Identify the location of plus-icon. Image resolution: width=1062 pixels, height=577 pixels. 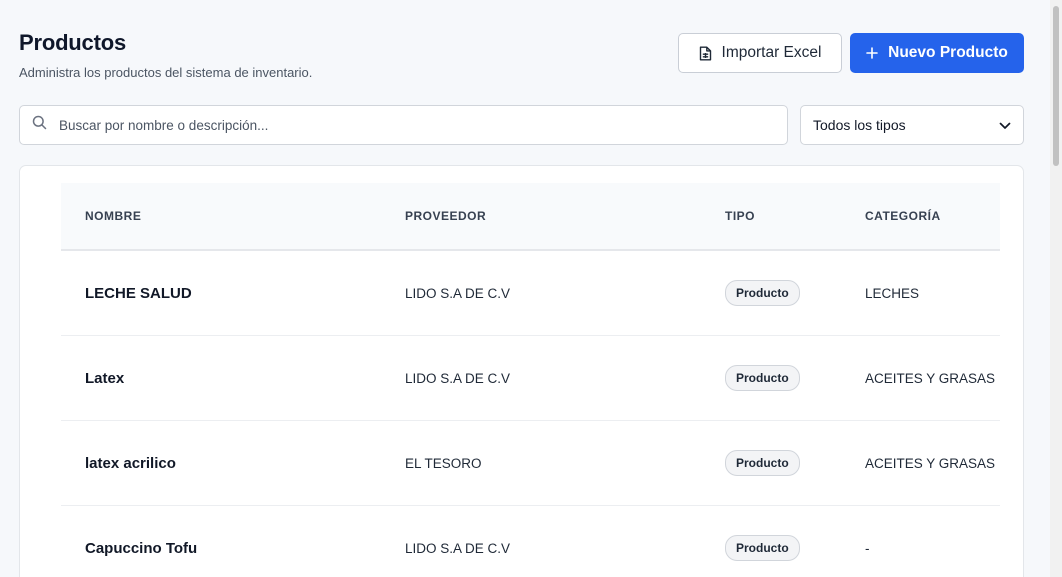
(872, 53).